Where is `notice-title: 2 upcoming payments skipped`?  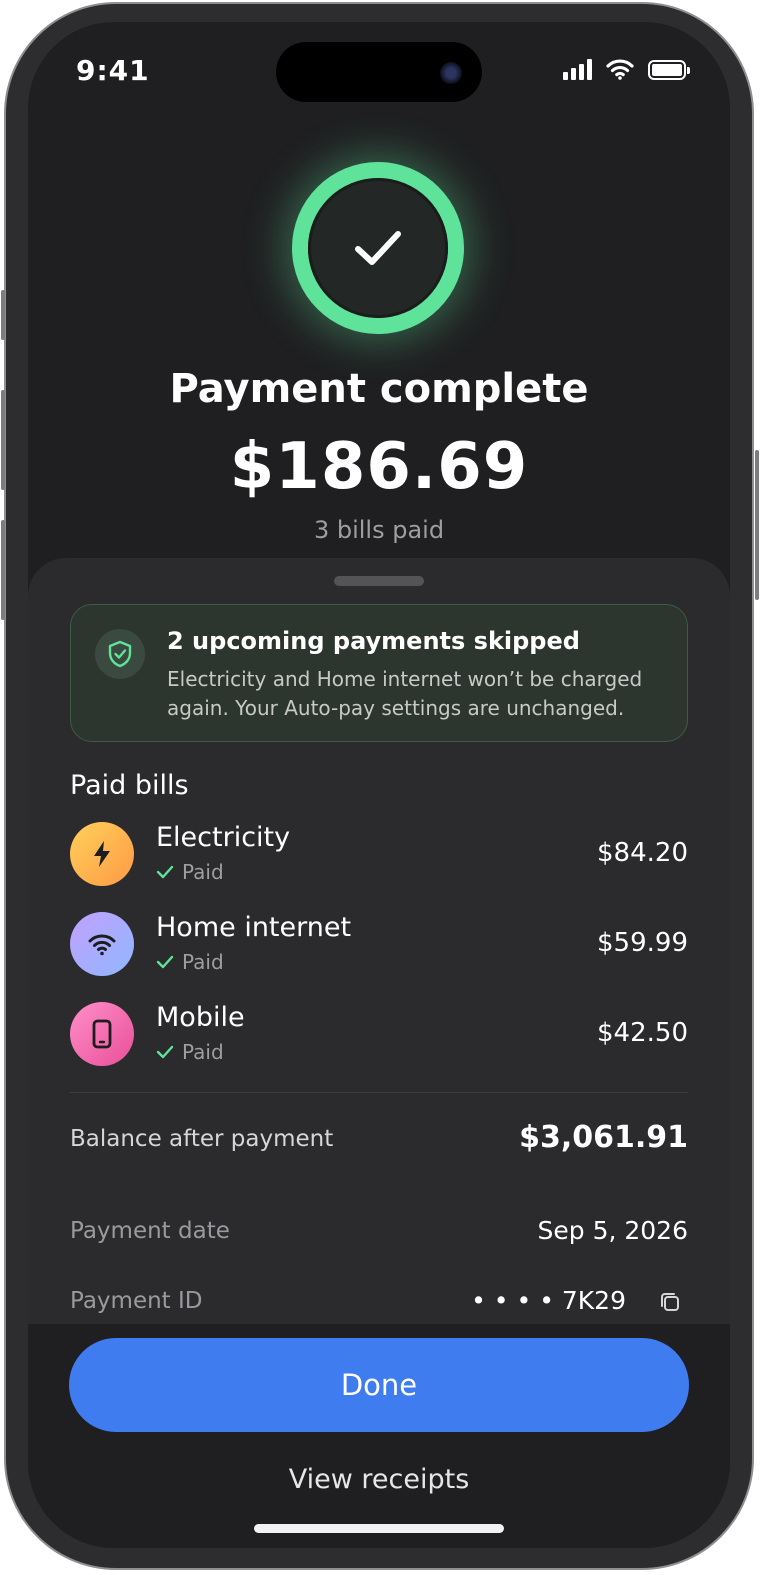 notice-title: 2 upcoming payments skipped is located at coordinates (373, 641).